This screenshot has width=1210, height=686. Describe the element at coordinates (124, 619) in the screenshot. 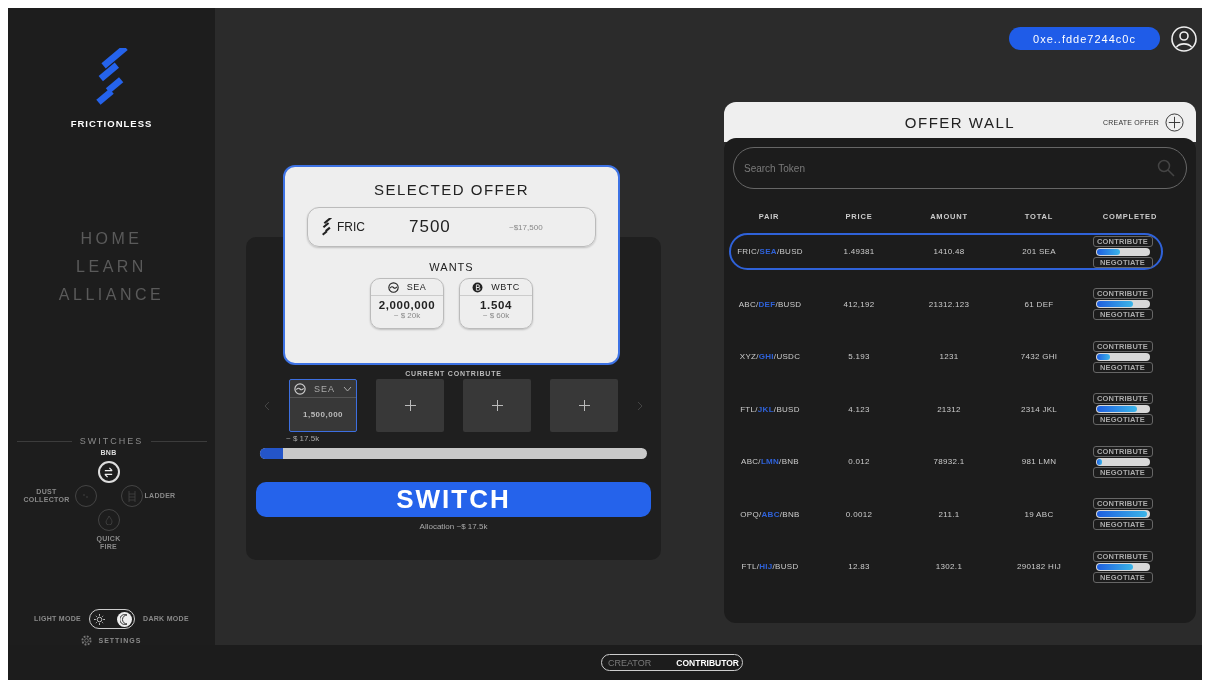

I see `moon-icon` at that location.